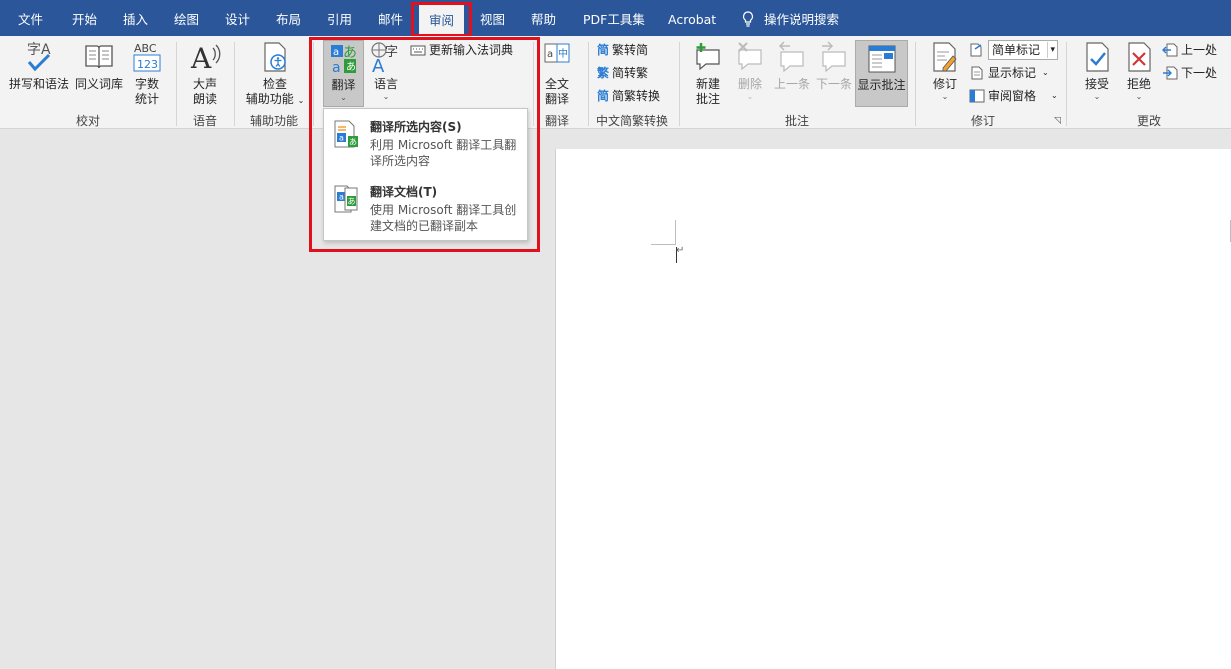 This screenshot has height=669, width=1231. Describe the element at coordinates (1189, 50) in the screenshot. I see `previous-change-button: 上一处` at that location.